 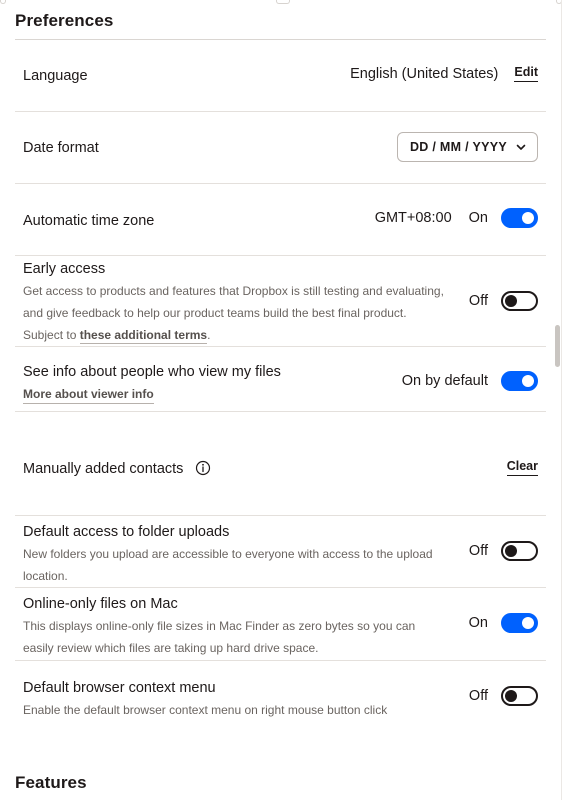 What do you see at coordinates (478, 218) in the screenshot?
I see `time-zone-state: On` at bounding box center [478, 218].